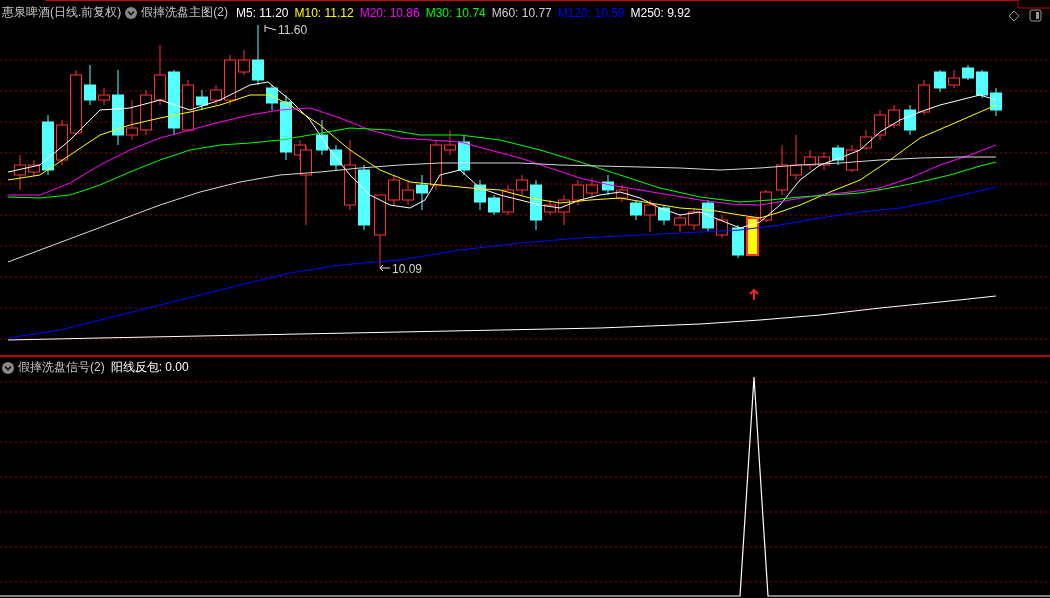 The height and width of the screenshot is (598, 1050). Describe the element at coordinates (1035, 15) in the screenshot. I see `panel-toggle-icon` at that location.